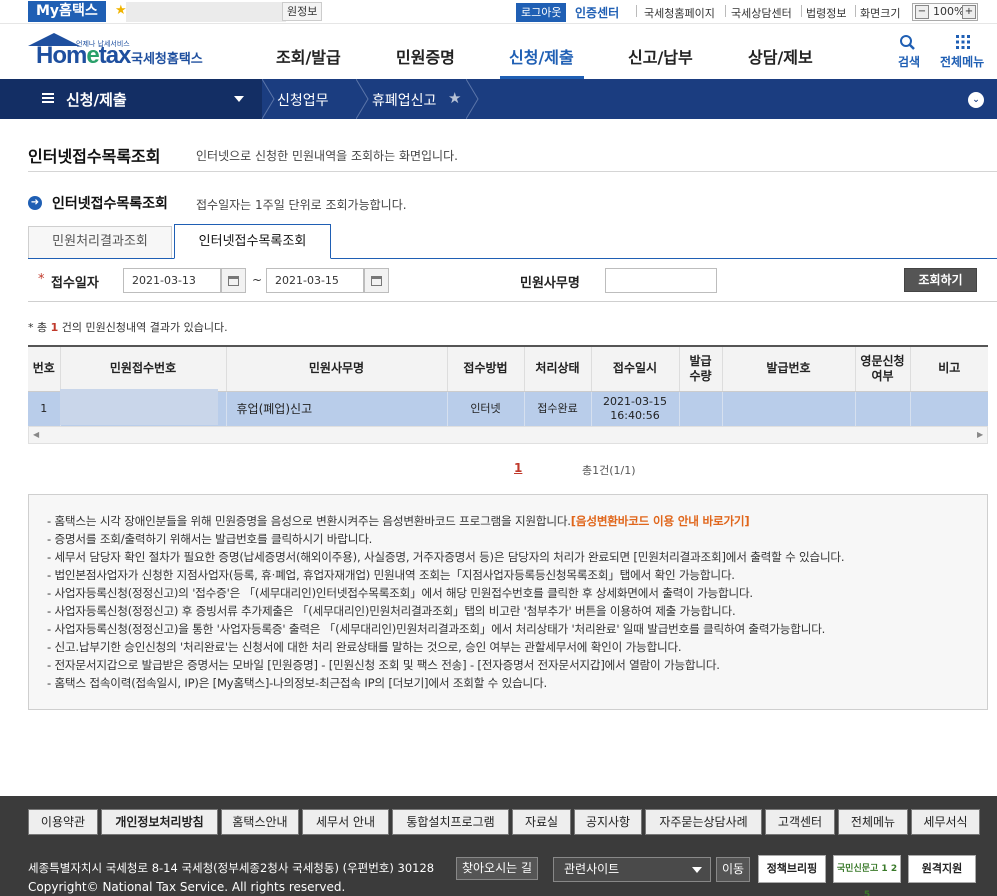 This screenshot has height=896, width=997. Describe the element at coordinates (35, 203) in the screenshot. I see `arrow-right-circle-icon: ➜` at that location.